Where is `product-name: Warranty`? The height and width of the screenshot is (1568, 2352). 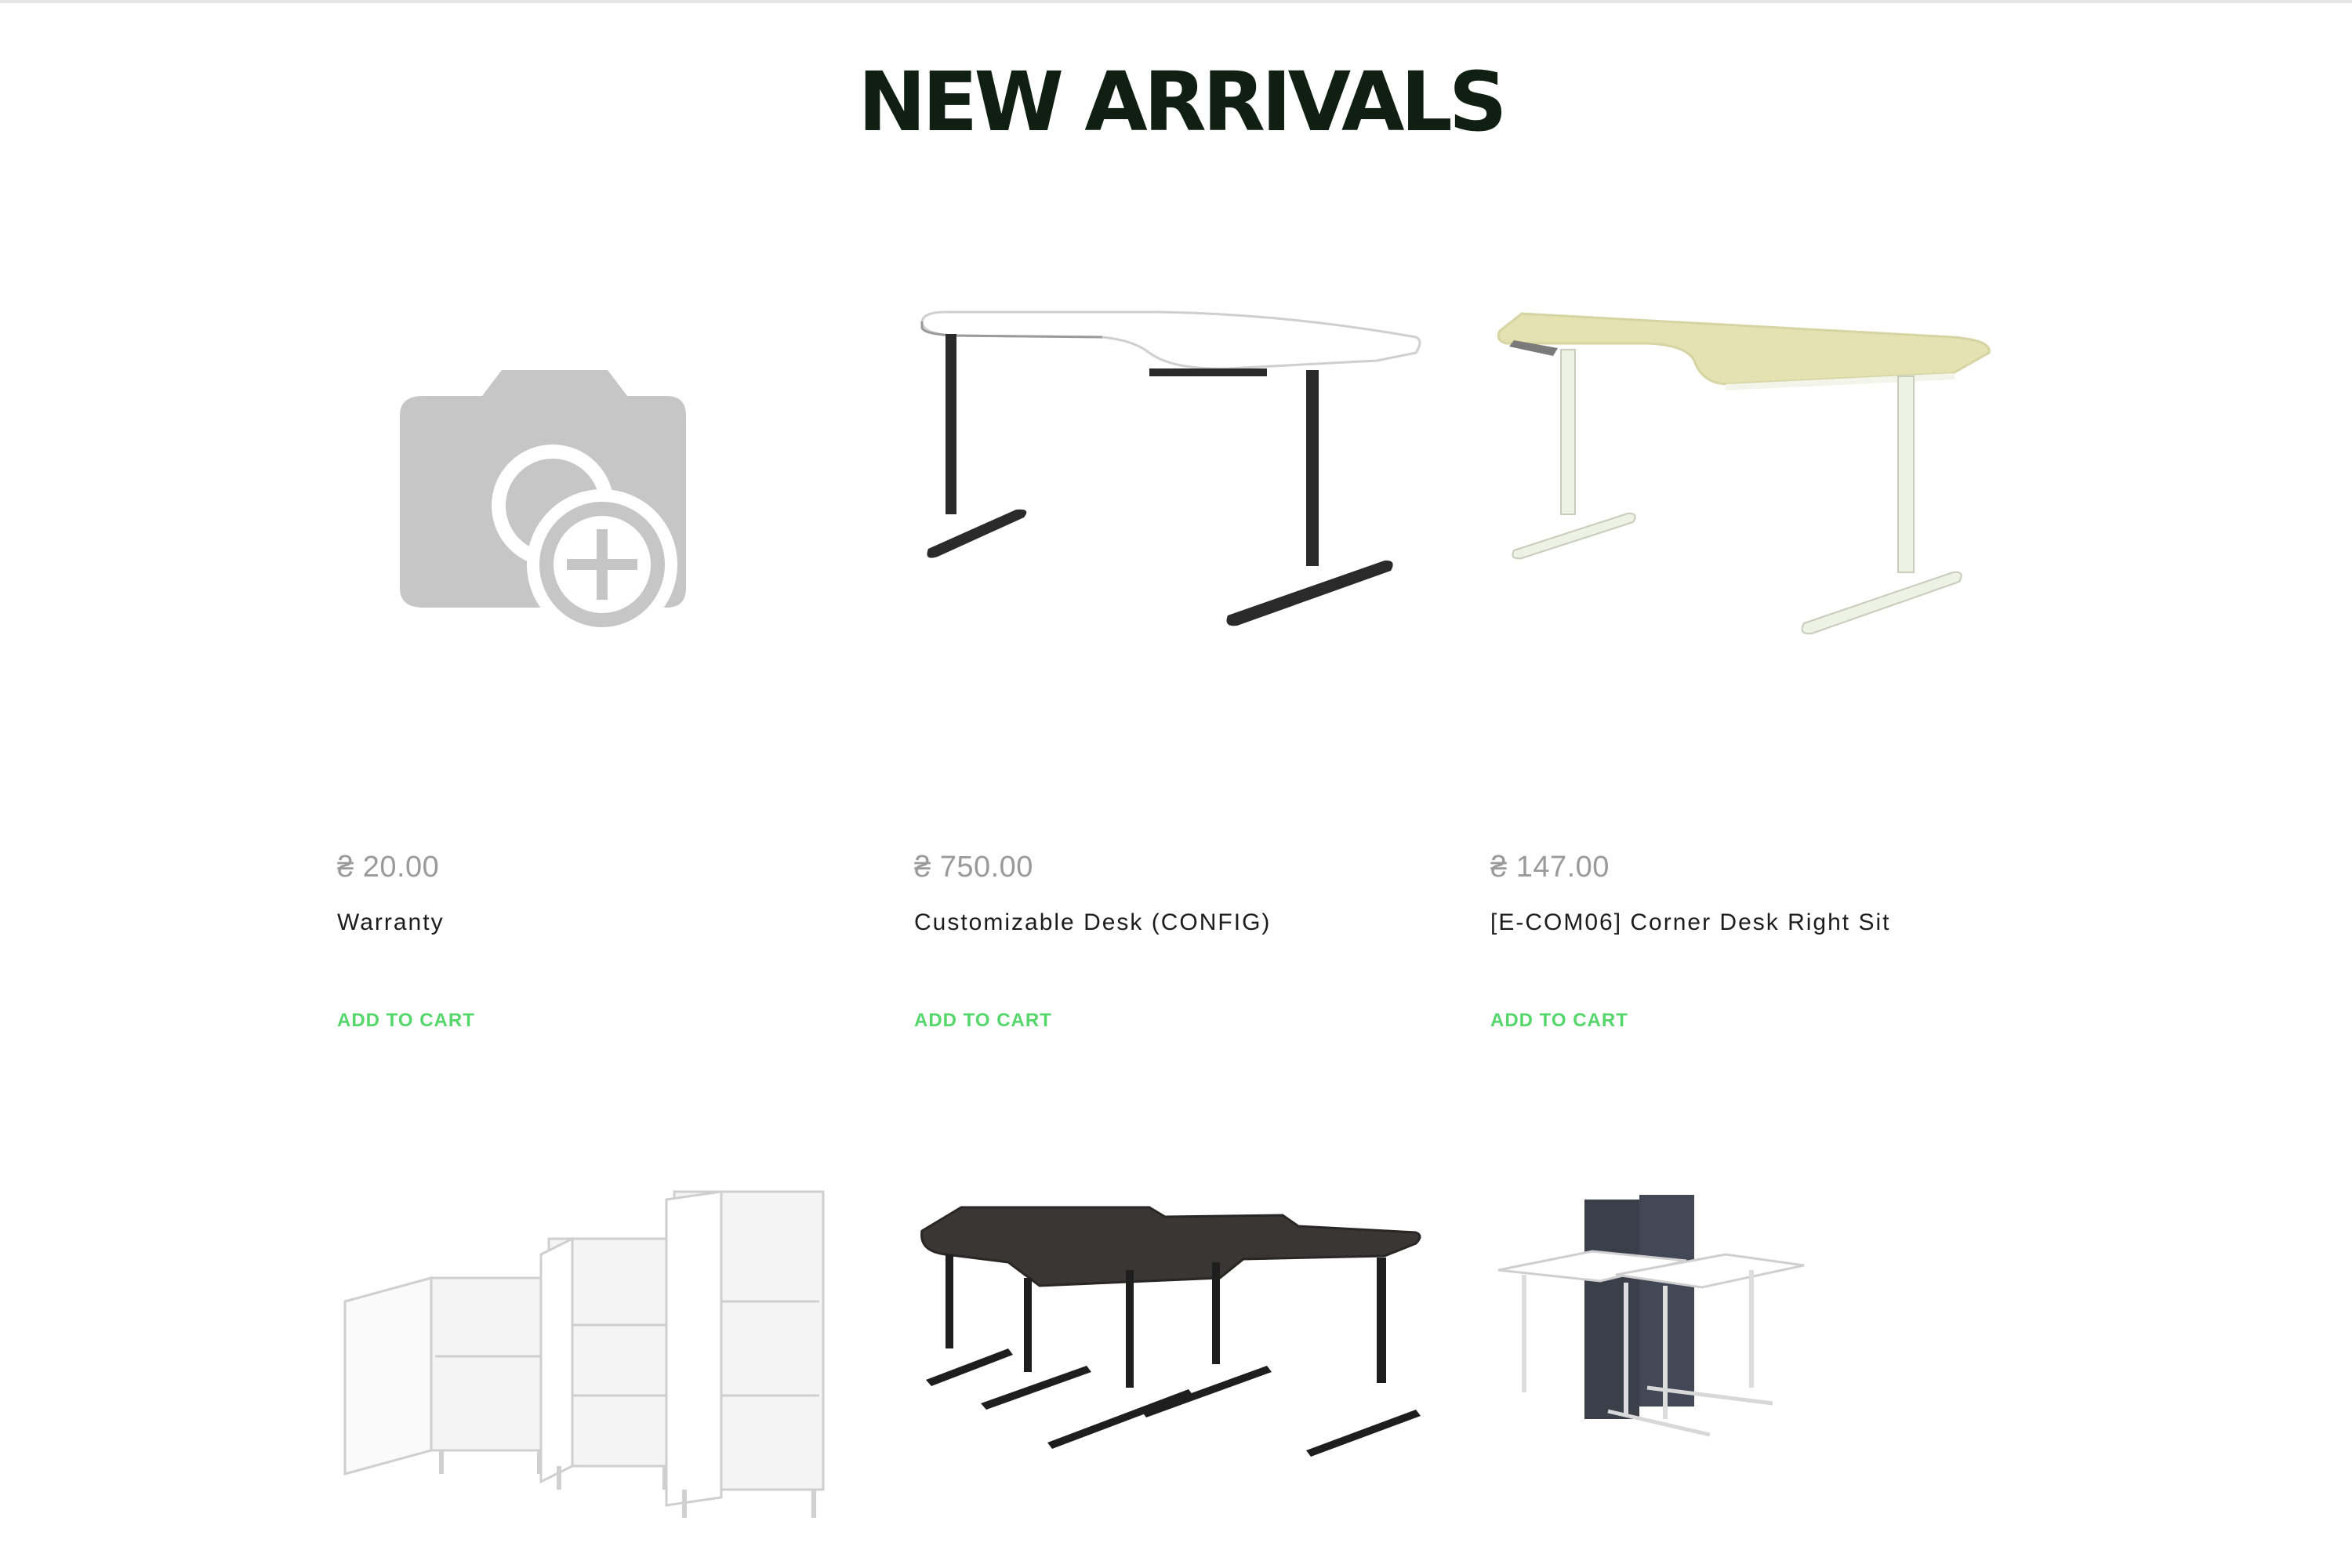 product-name: Warranty is located at coordinates (391, 922).